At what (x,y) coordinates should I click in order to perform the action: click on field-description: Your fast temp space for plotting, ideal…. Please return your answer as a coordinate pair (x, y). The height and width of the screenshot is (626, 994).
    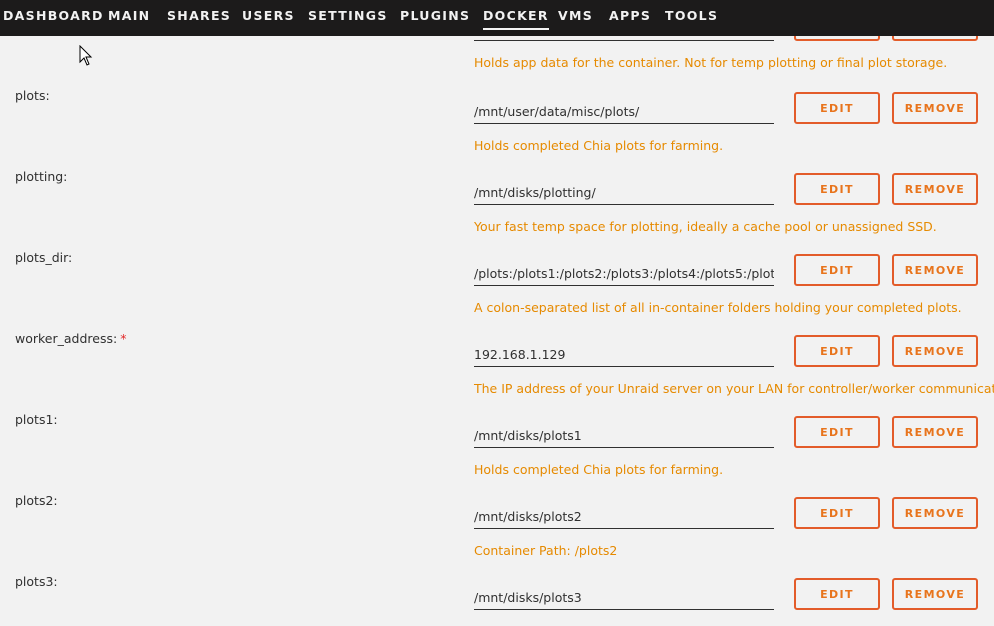
    Looking at the image, I should click on (705, 226).